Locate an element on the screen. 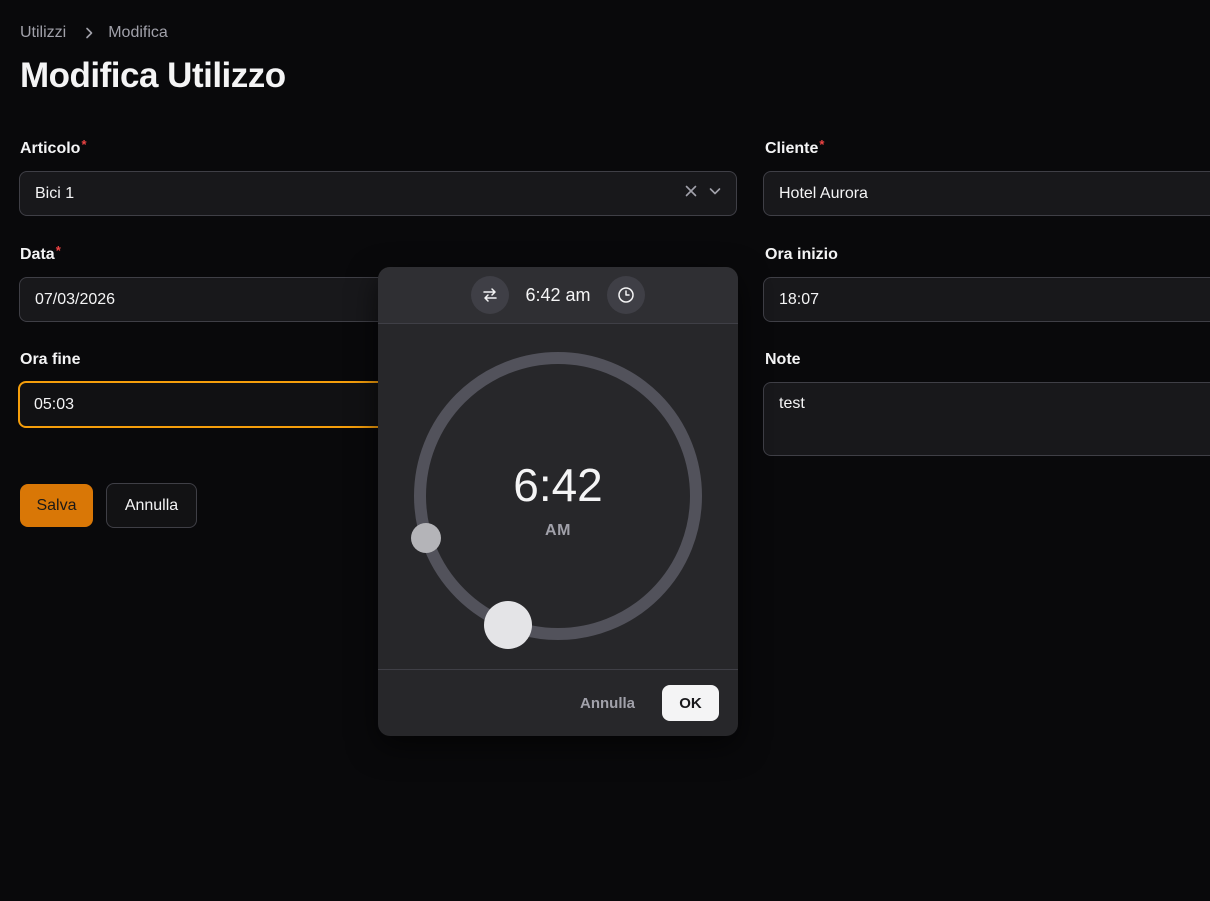  articolo-label-text: Articolo is located at coordinates (50, 148).